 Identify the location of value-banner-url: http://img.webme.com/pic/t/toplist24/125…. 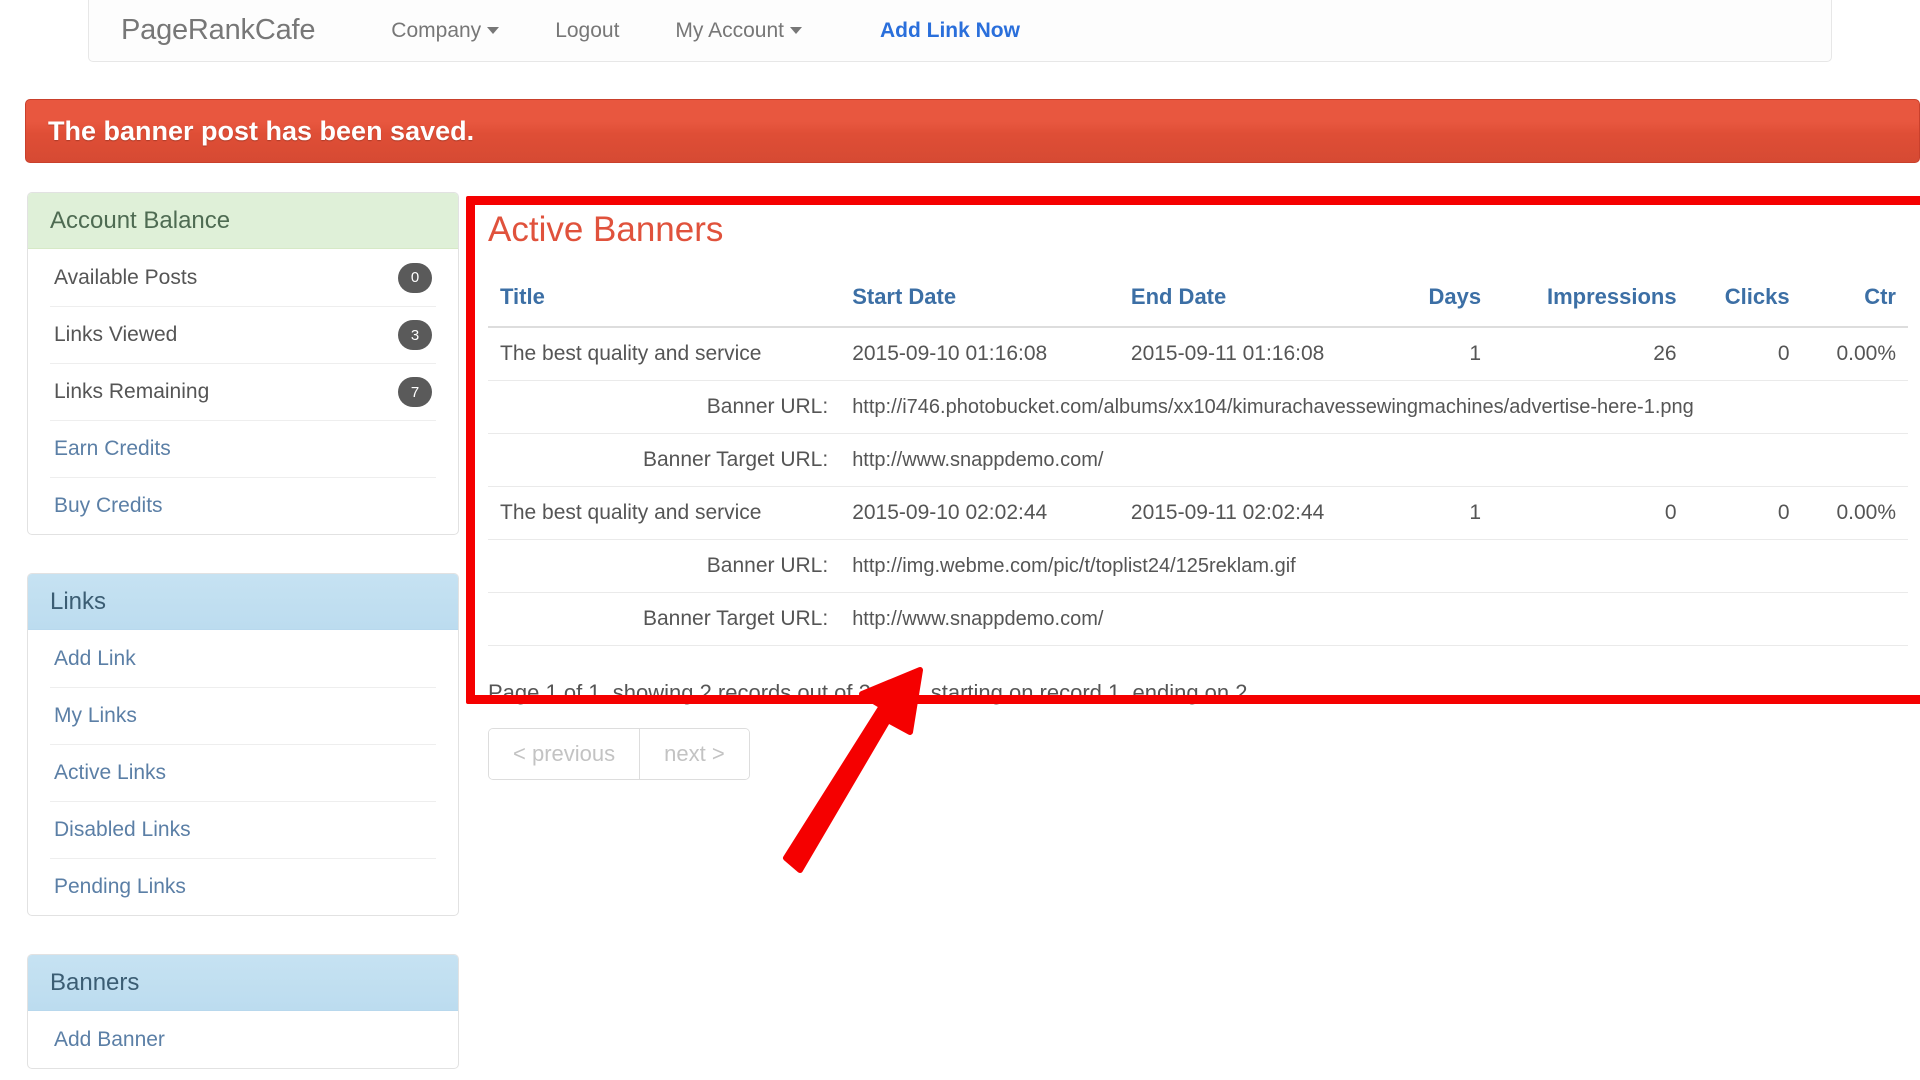
(1374, 566).